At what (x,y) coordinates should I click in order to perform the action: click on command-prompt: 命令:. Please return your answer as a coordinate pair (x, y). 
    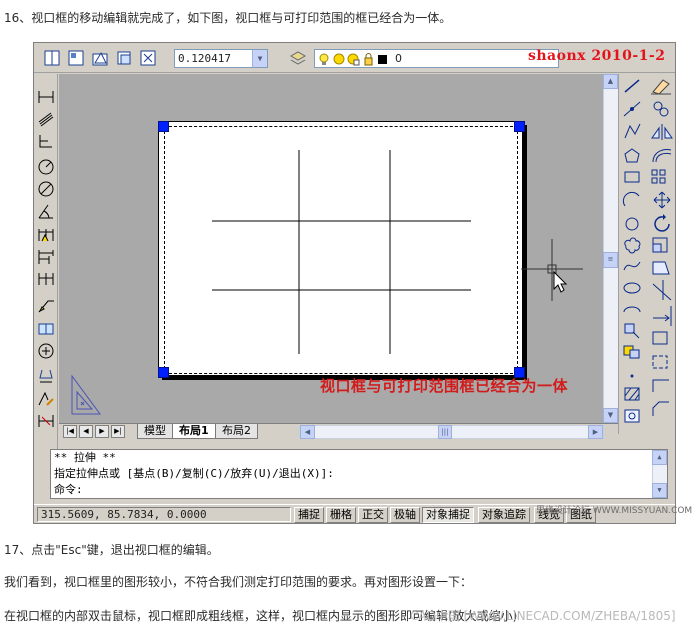
    Looking at the image, I should click on (68, 490).